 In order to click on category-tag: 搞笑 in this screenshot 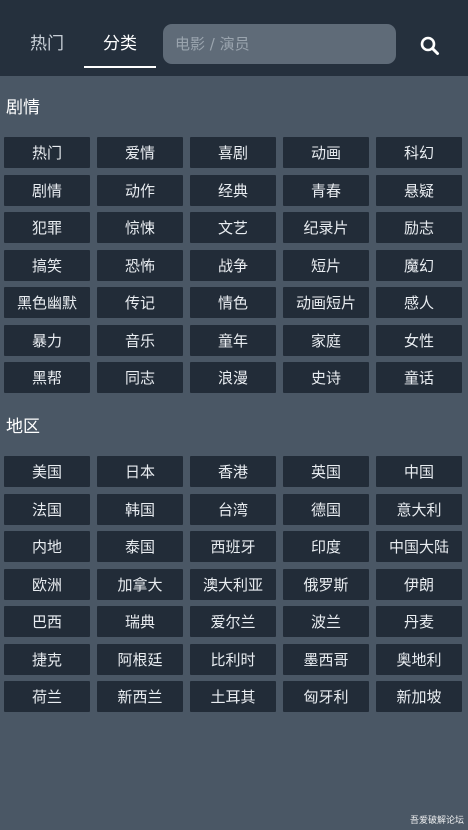, I will do `click(47, 265)`.